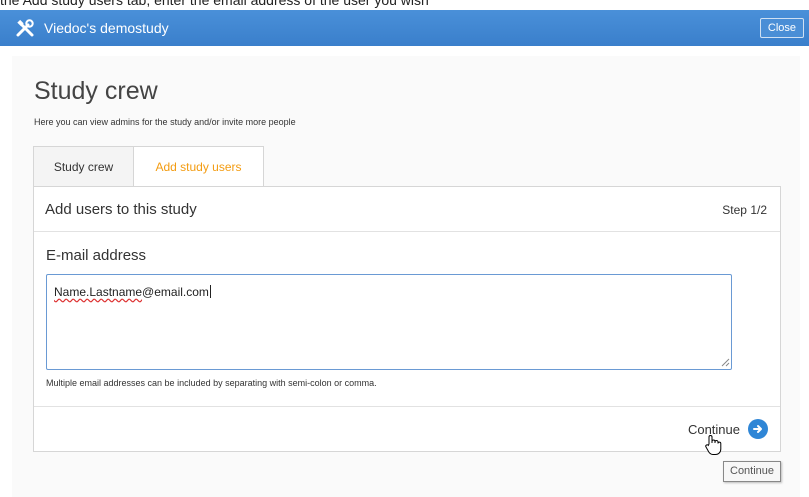 The width and height of the screenshot is (809, 497). I want to click on app-header: Viedoc's demostudy Close, so click(404, 28).